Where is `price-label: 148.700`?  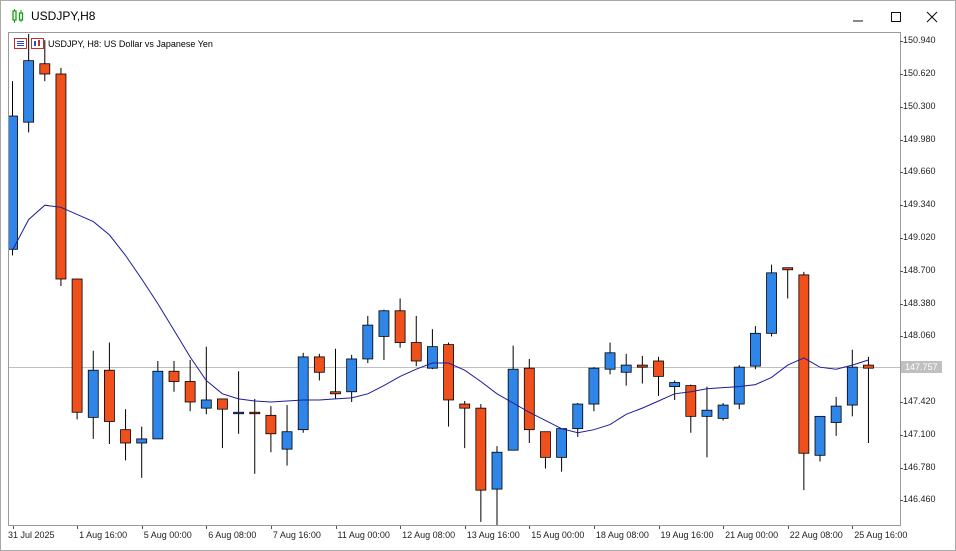 price-label: 148.700 is located at coordinates (919, 269).